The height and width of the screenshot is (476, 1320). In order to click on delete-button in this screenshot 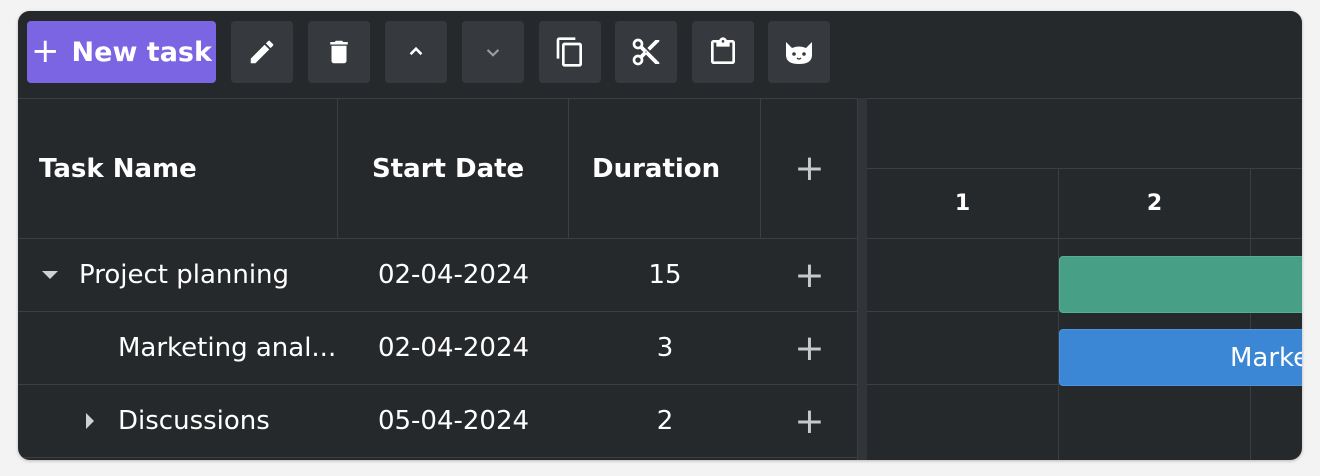, I will do `click(339, 52)`.